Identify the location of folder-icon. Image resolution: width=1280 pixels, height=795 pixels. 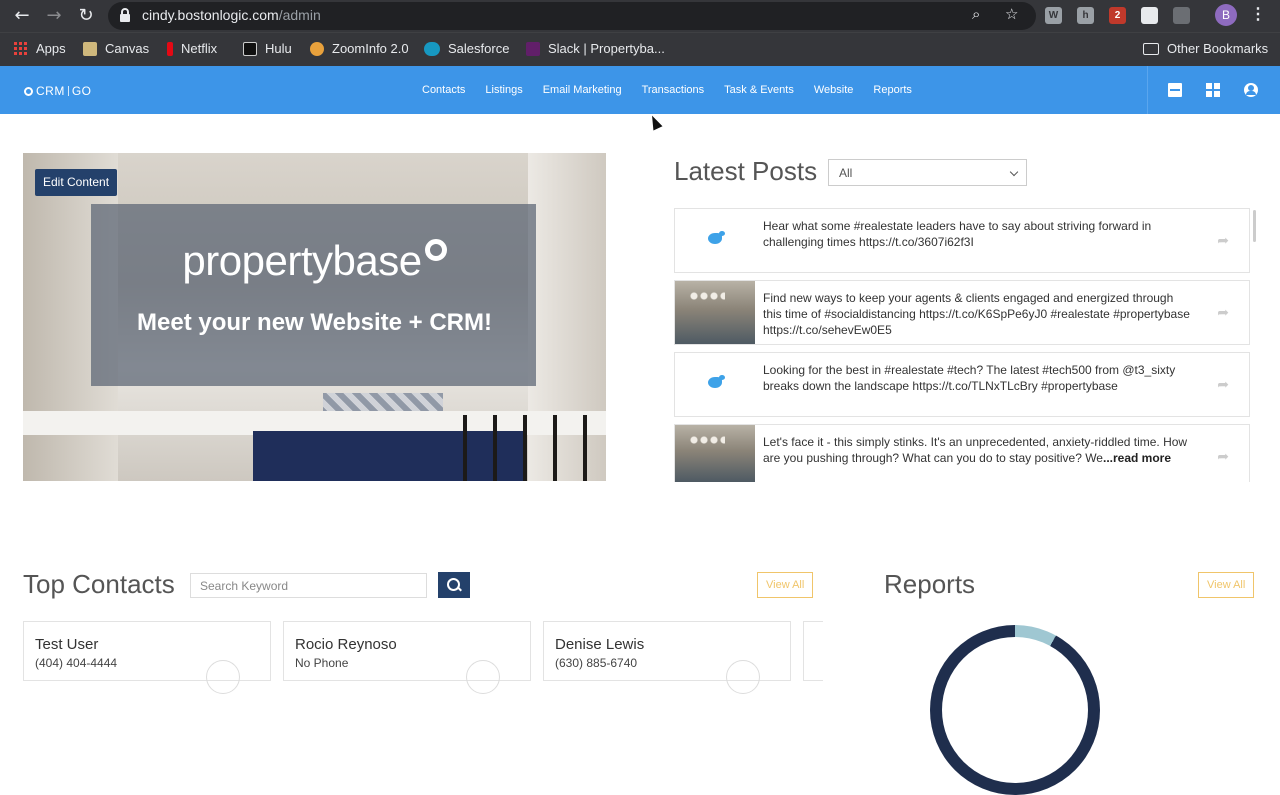
(1151, 48).